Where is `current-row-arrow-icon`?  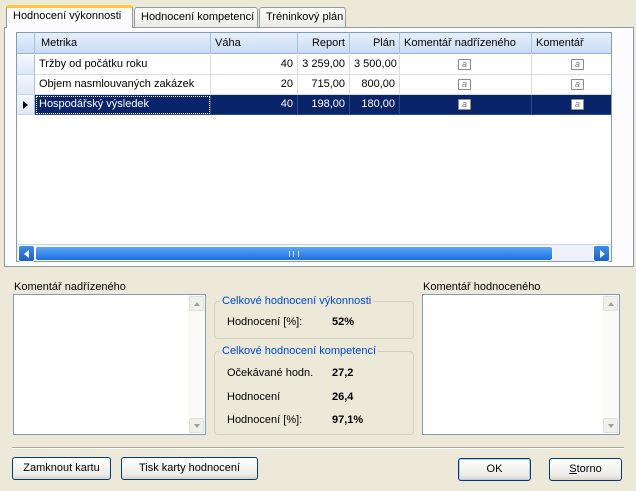
current-row-arrow-icon is located at coordinates (25, 105).